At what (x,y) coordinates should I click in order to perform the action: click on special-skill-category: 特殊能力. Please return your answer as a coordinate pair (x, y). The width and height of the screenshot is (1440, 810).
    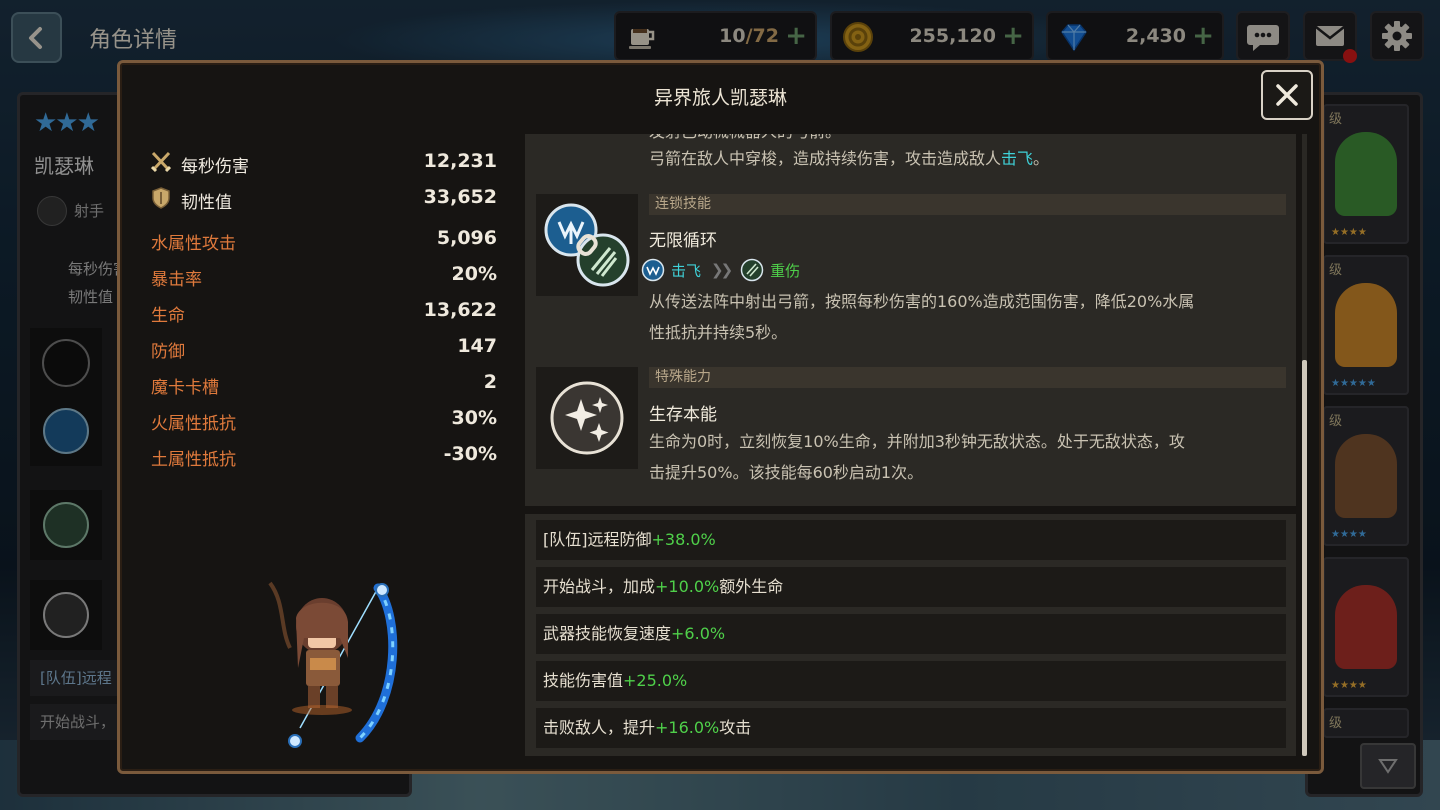
    Looking at the image, I should click on (967, 377).